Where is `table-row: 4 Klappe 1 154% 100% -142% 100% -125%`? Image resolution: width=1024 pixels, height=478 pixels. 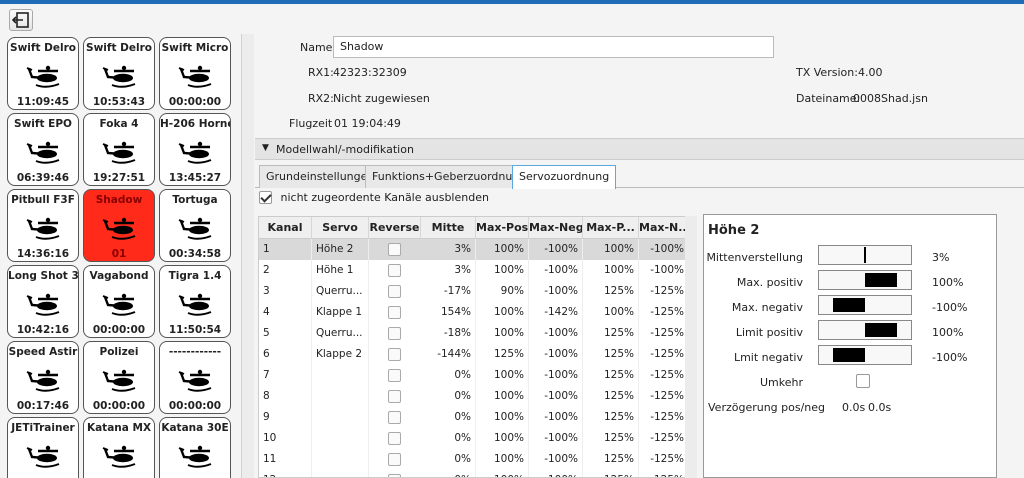
table-row: 4 Klappe 1 154% 100% -142% 100% -125% is located at coordinates (473, 312).